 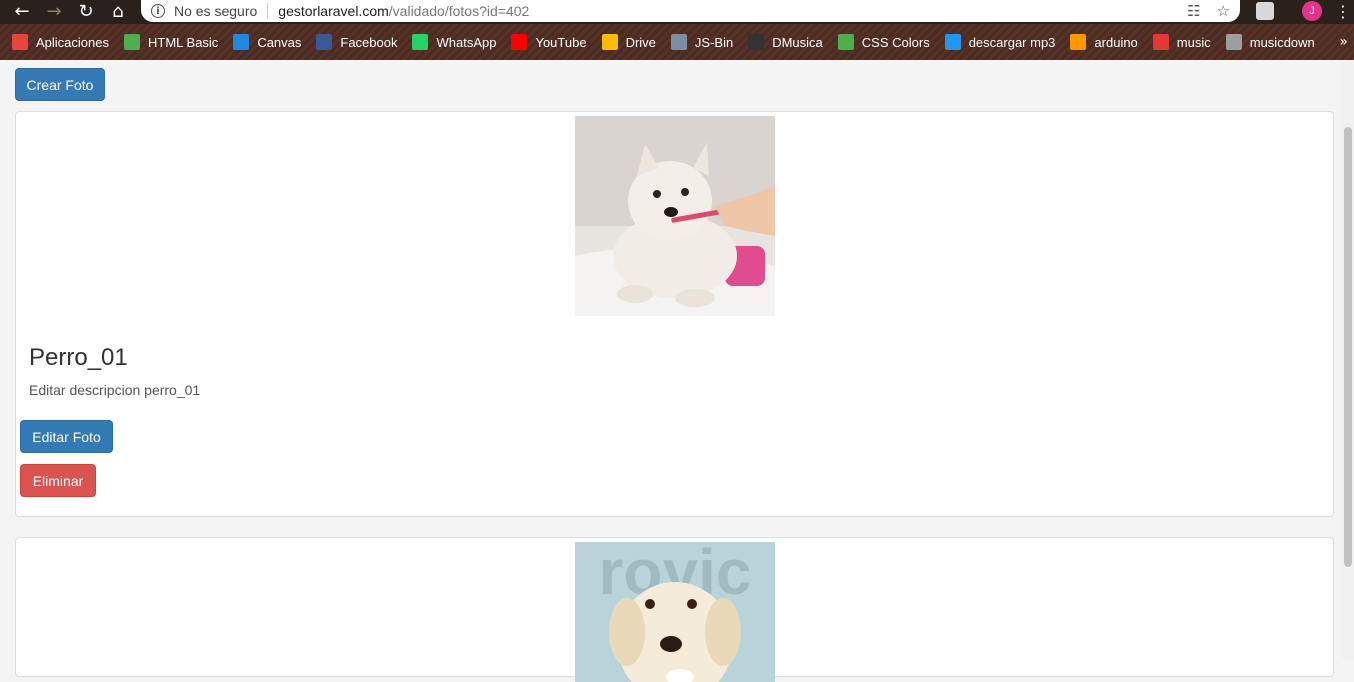 I want to click on bookmark-item: YouTube, so click(x=549, y=42).